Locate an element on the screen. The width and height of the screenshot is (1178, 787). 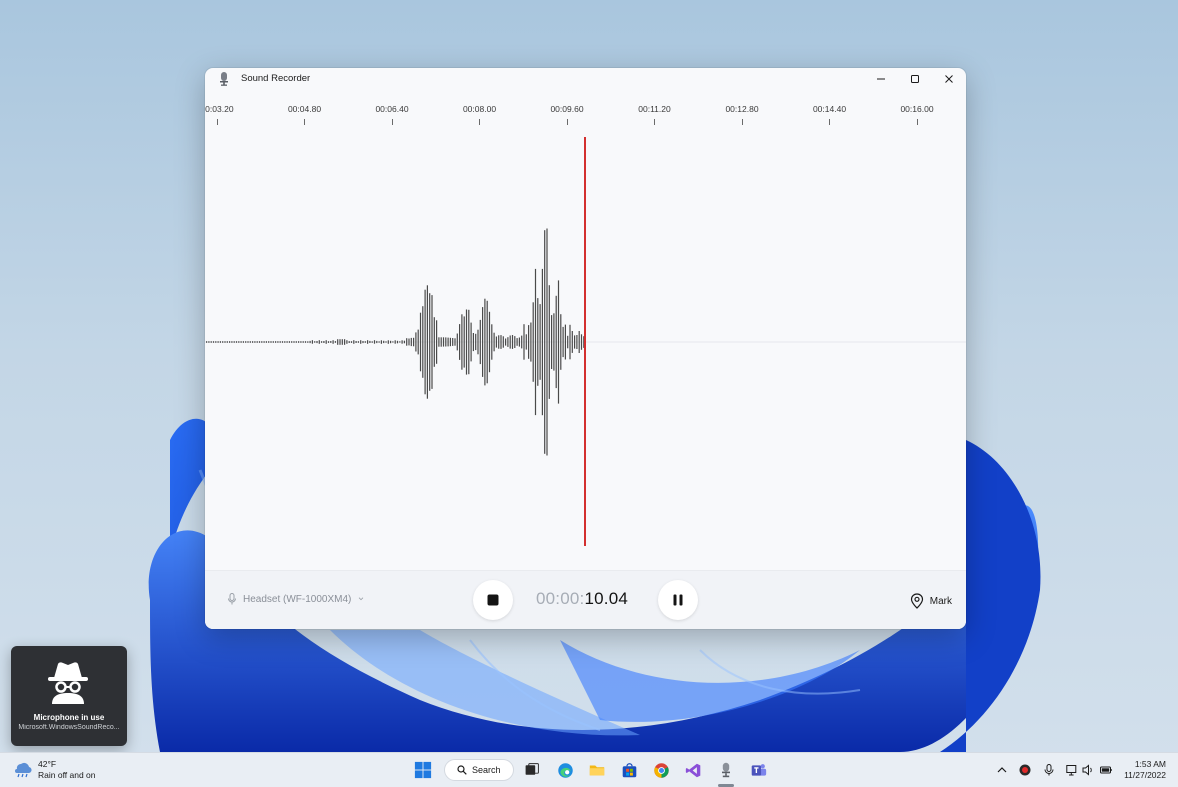
task-view-button is located at coordinates (532, 770).